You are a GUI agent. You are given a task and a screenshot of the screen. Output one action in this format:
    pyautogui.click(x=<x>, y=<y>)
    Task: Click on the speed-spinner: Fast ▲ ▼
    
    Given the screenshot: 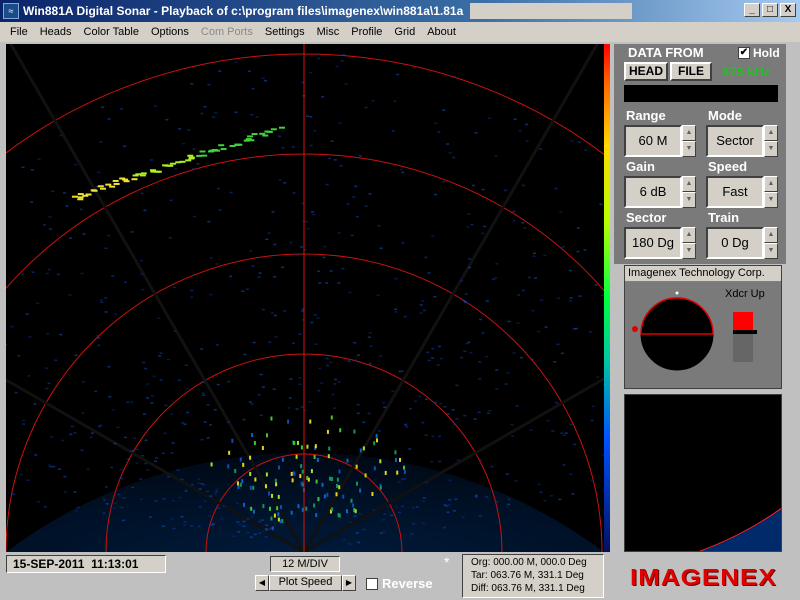 What is the action you would take?
    pyautogui.click(x=742, y=192)
    